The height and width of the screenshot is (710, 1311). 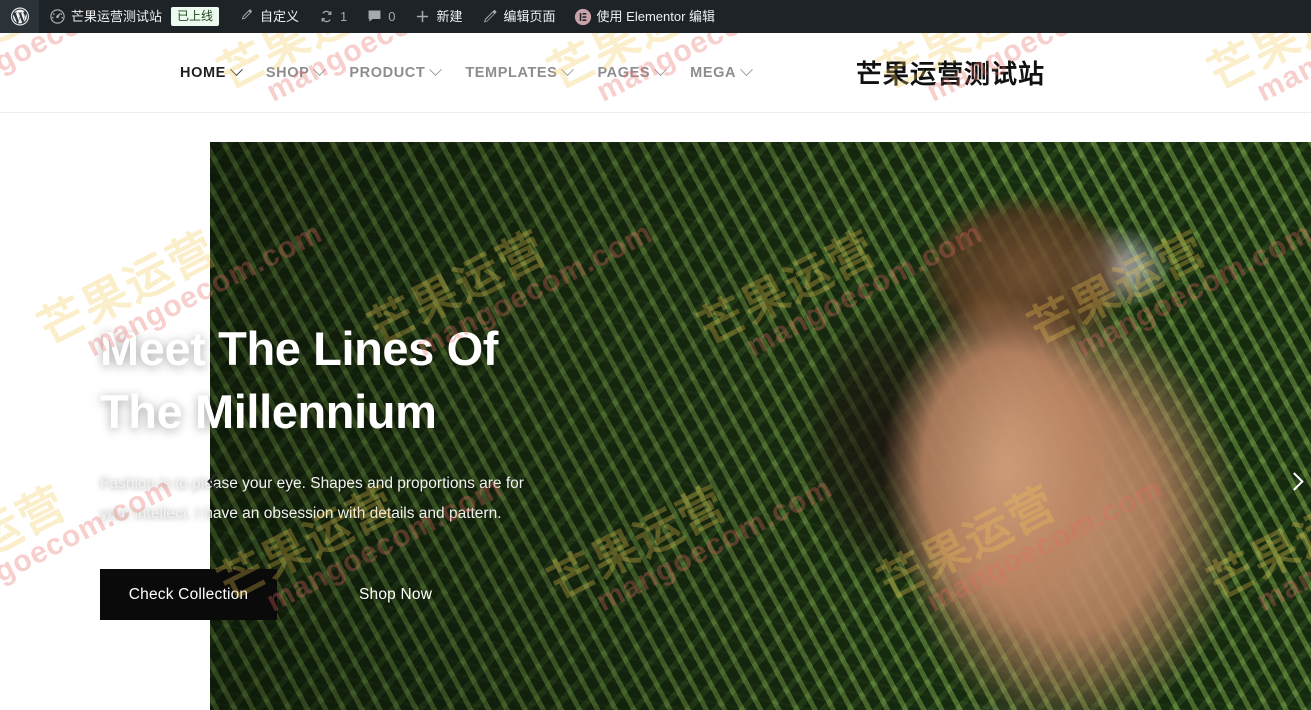 I want to click on admin-bar-edit-page: 编辑页面, so click(x=518, y=16).